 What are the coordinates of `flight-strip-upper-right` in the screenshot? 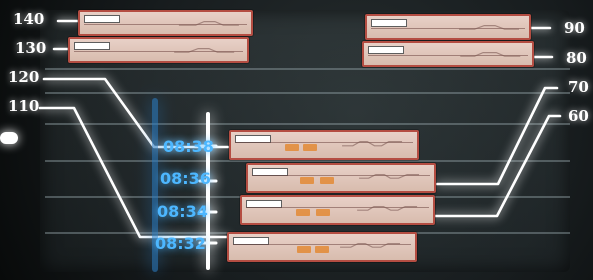 It's located at (448, 54).